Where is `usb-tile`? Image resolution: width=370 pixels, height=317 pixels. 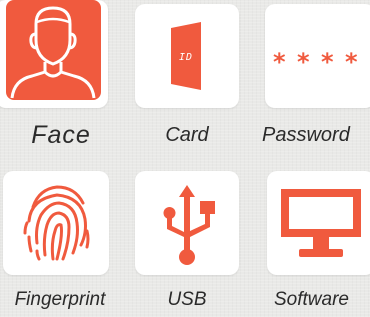 usb-tile is located at coordinates (187, 223).